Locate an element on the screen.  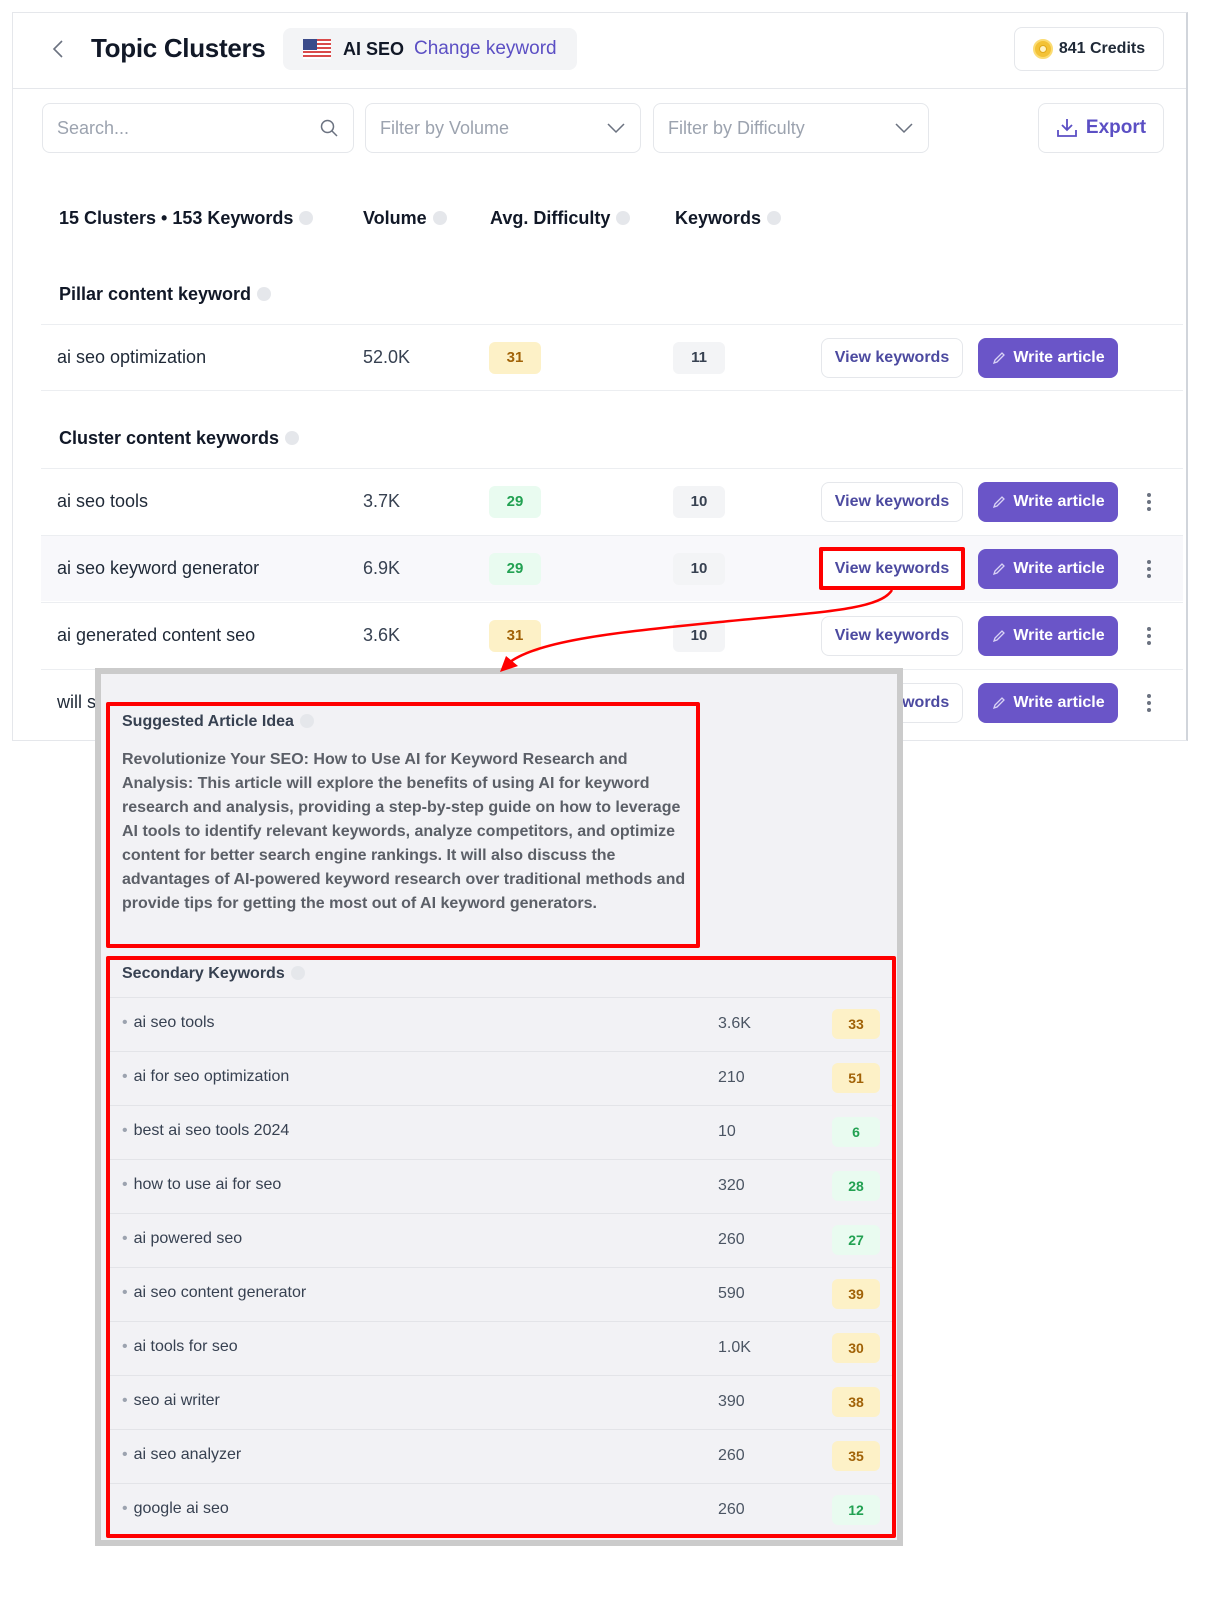
credits-badge: 841 Credits is located at coordinates (1089, 49).